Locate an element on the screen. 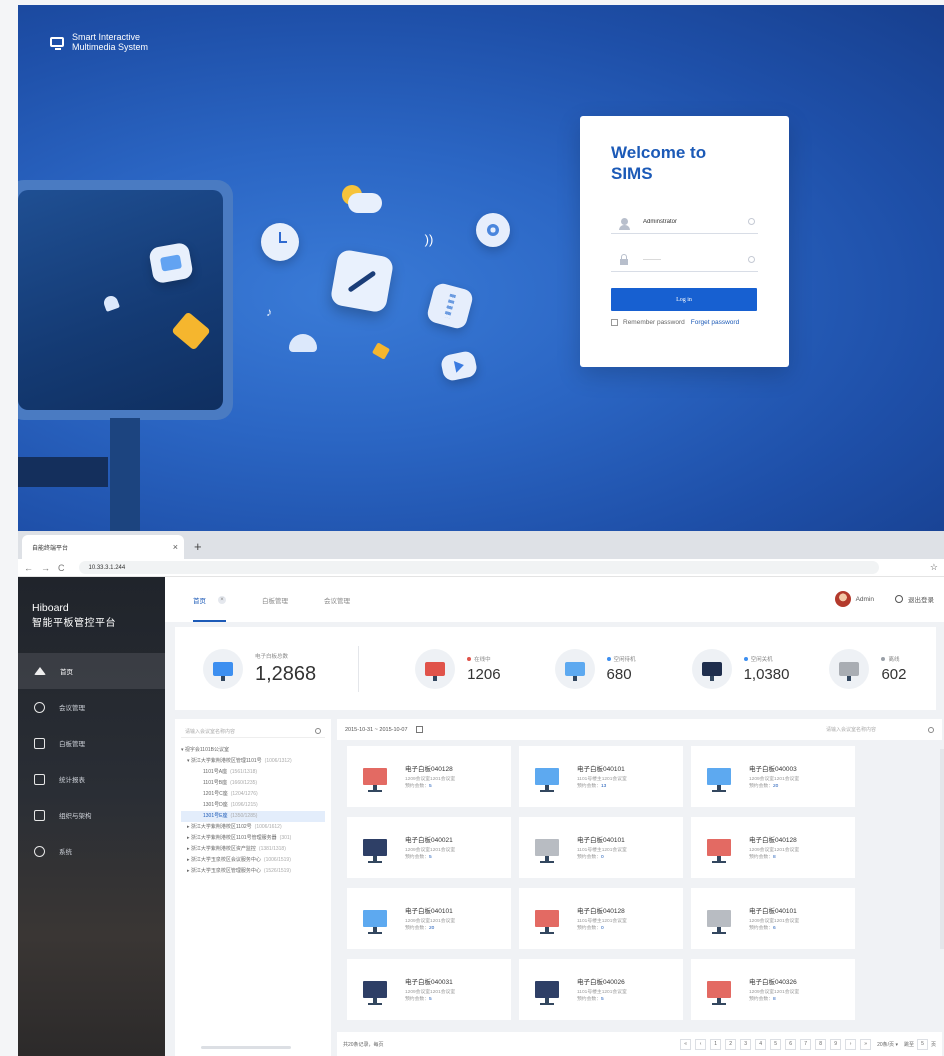 The height and width of the screenshot is (1056, 944). whiteboard-card: 电子白板040026 1101号楼主1201会议室 预约会数：5 is located at coordinates (601, 989).